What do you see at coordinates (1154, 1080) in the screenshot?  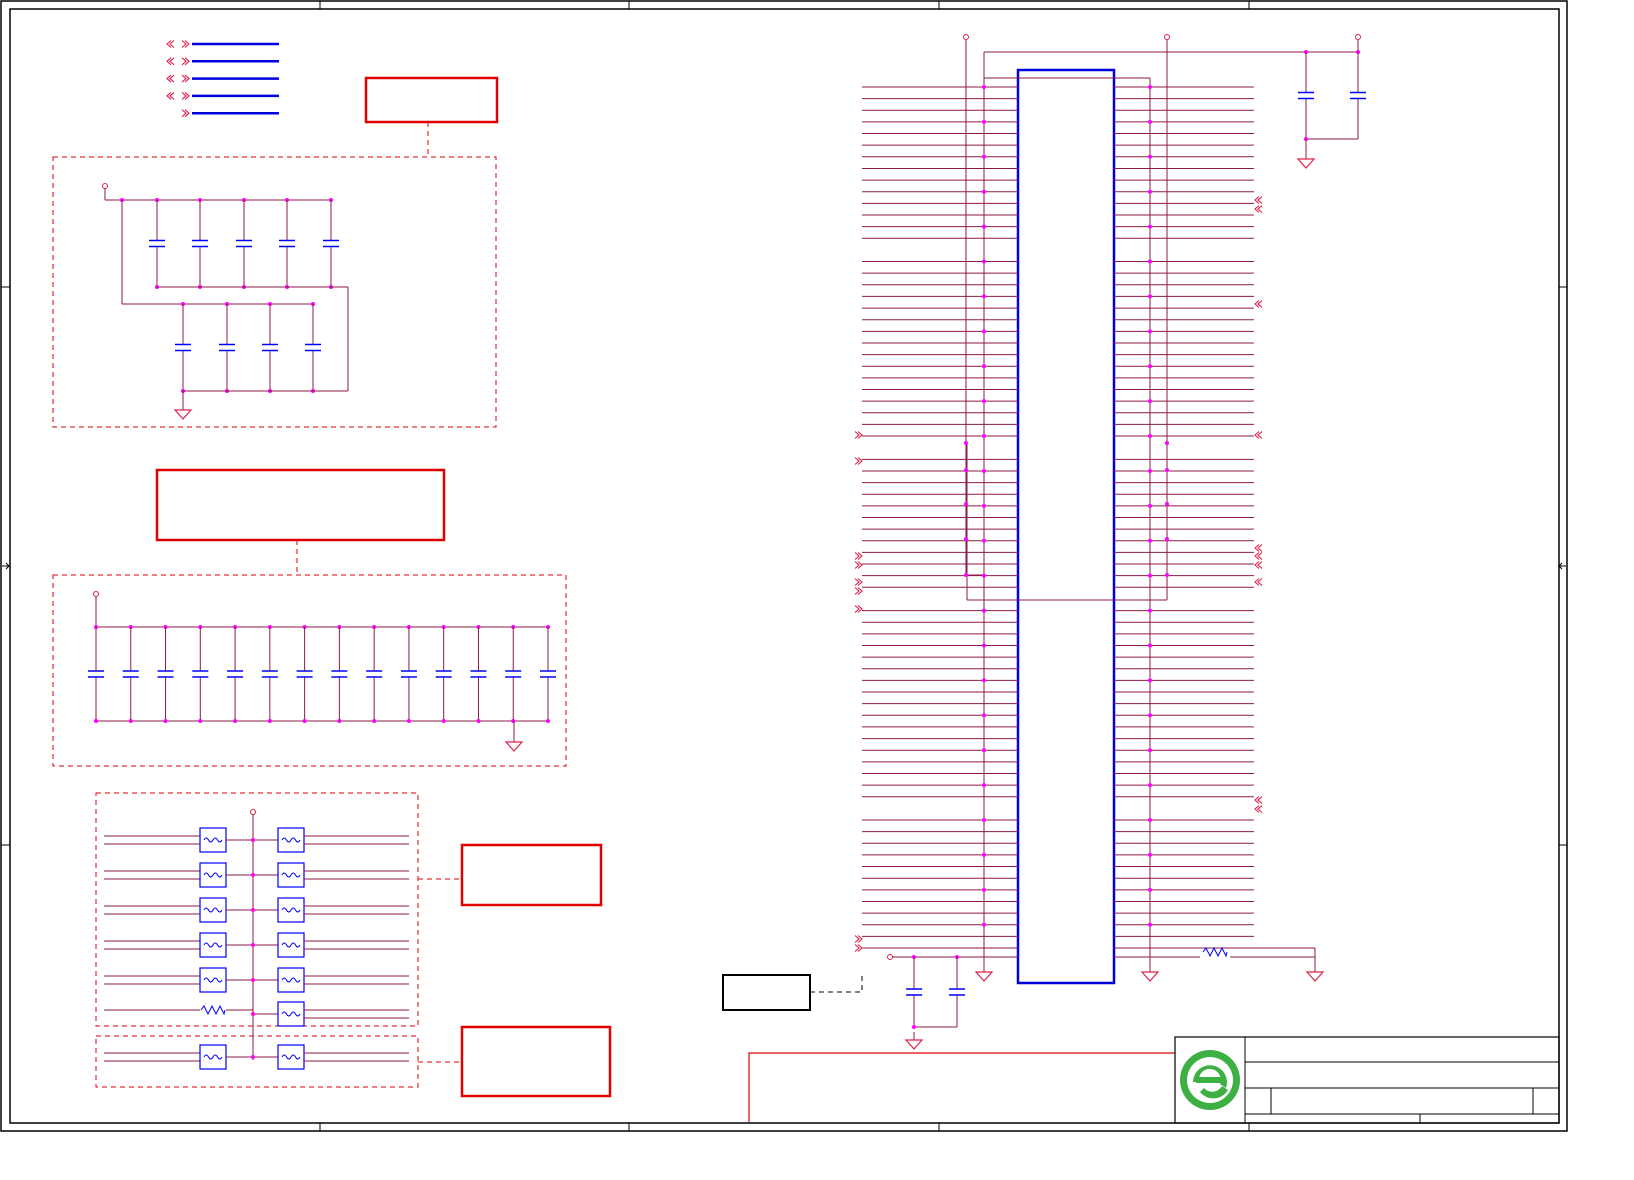 I see `title-block` at bounding box center [1154, 1080].